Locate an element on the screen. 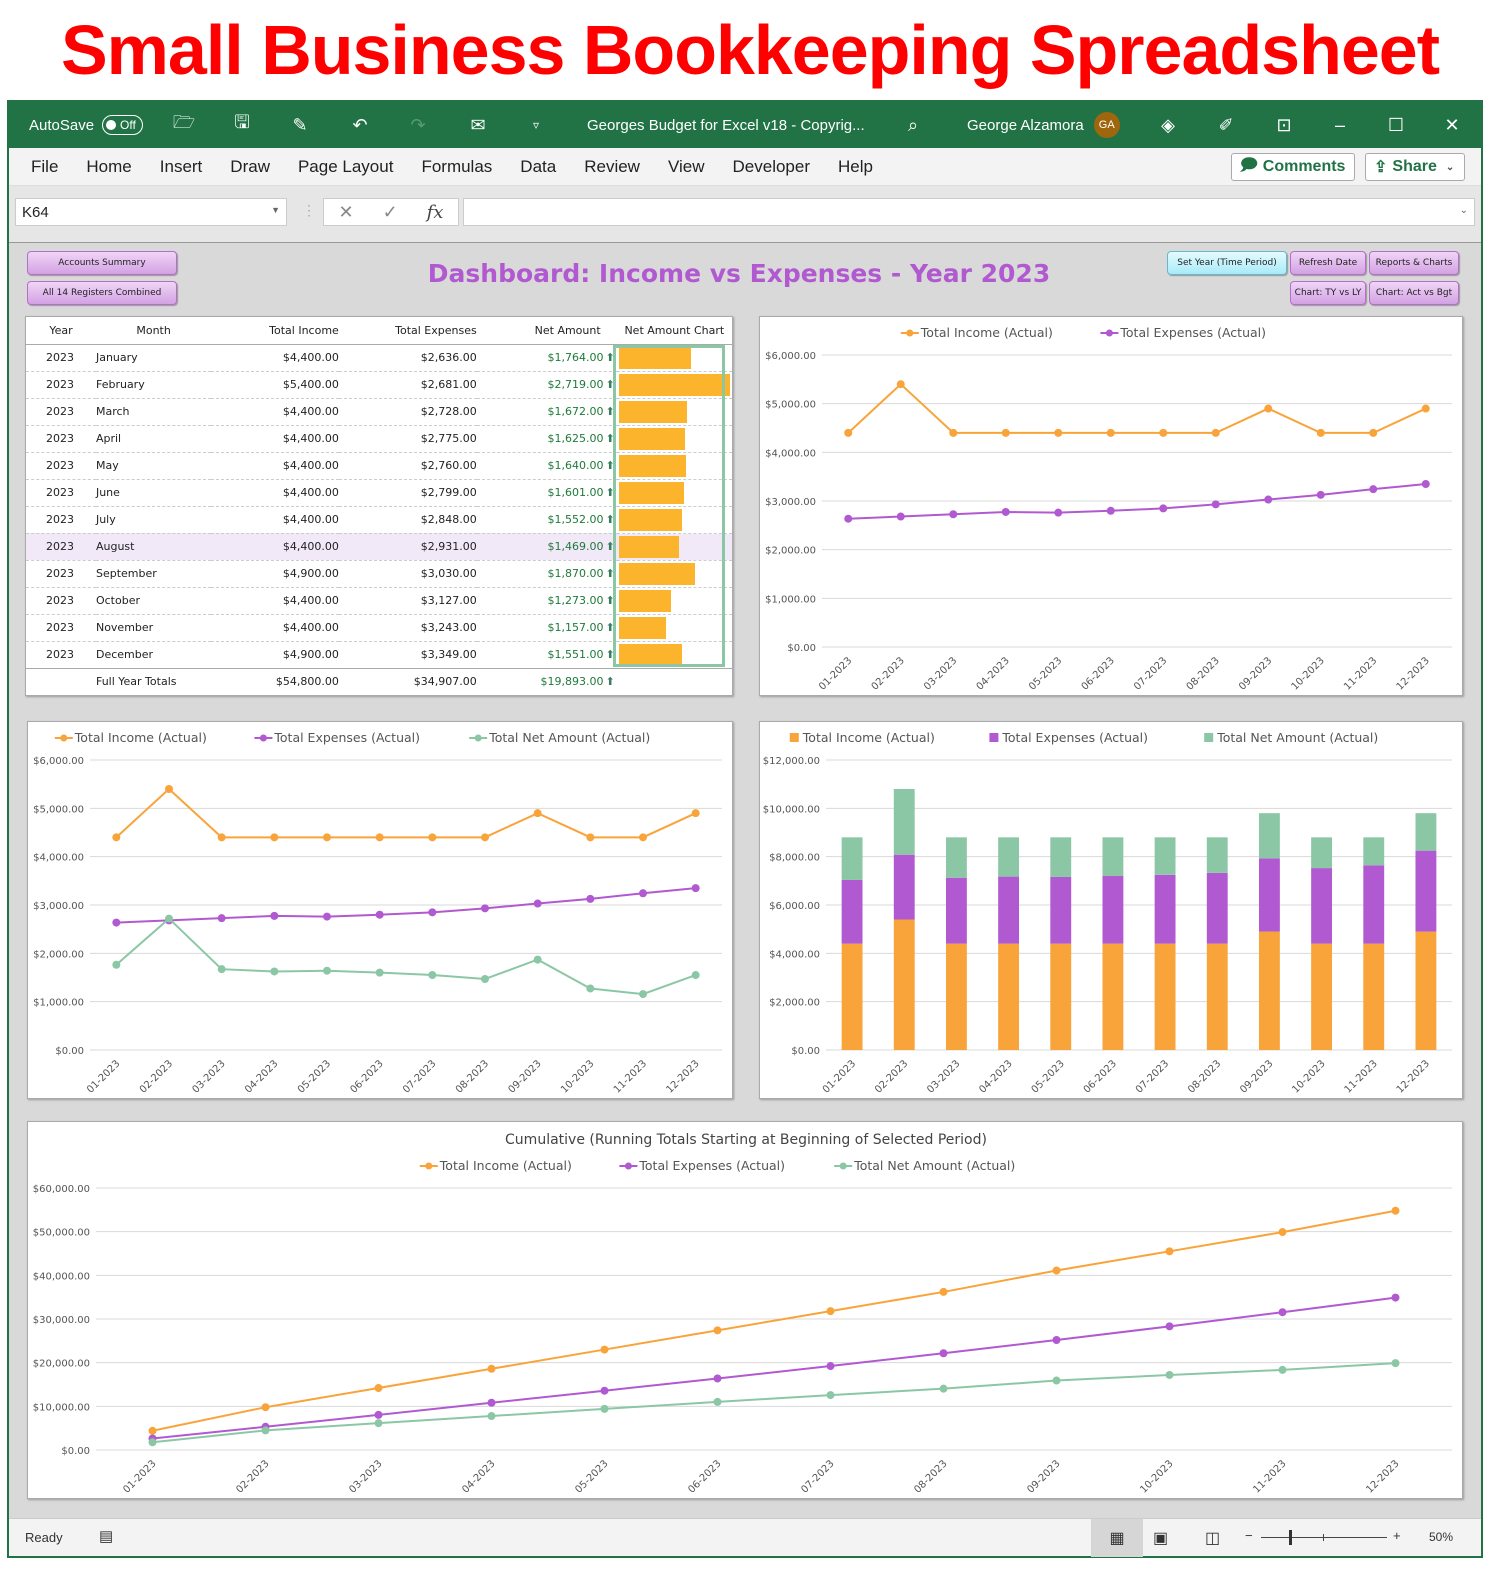 The image size is (1500, 1579). normal-view-button: ▦ is located at coordinates (1117, 1538).